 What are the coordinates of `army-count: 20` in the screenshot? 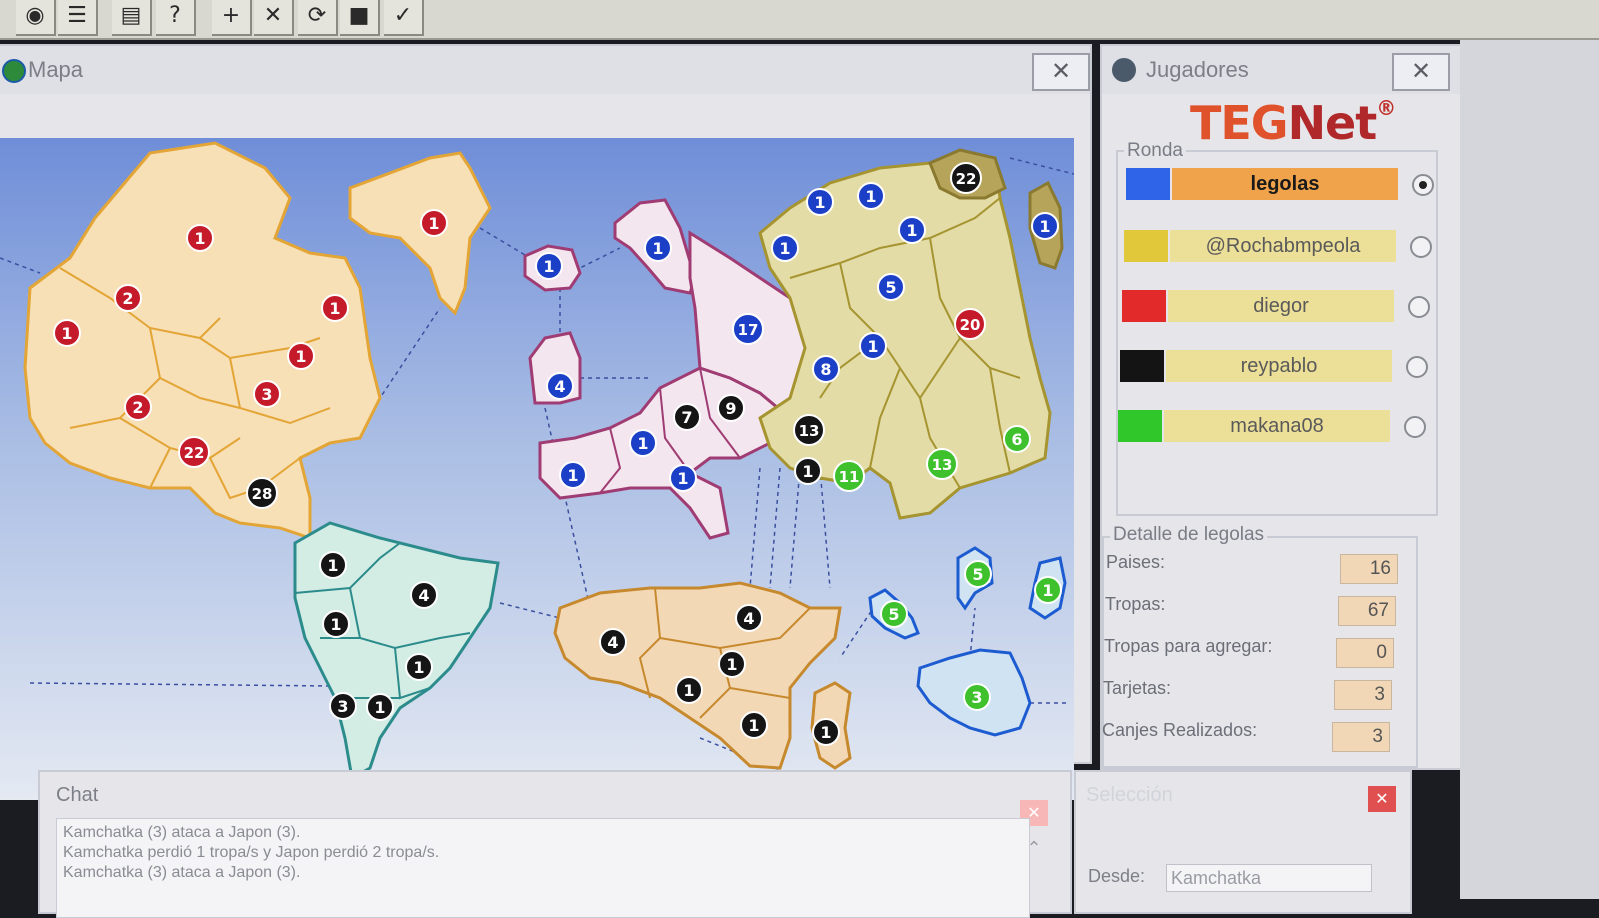 It's located at (970, 325).